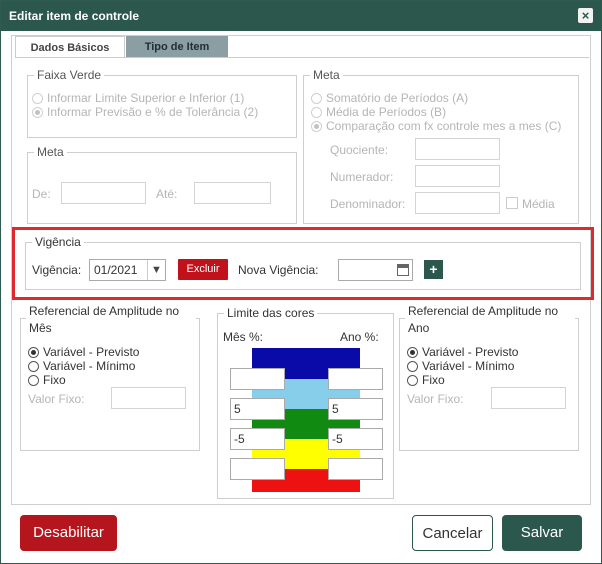  Describe the element at coordinates (302, 57) in the screenshot. I see `tab-underline` at that location.